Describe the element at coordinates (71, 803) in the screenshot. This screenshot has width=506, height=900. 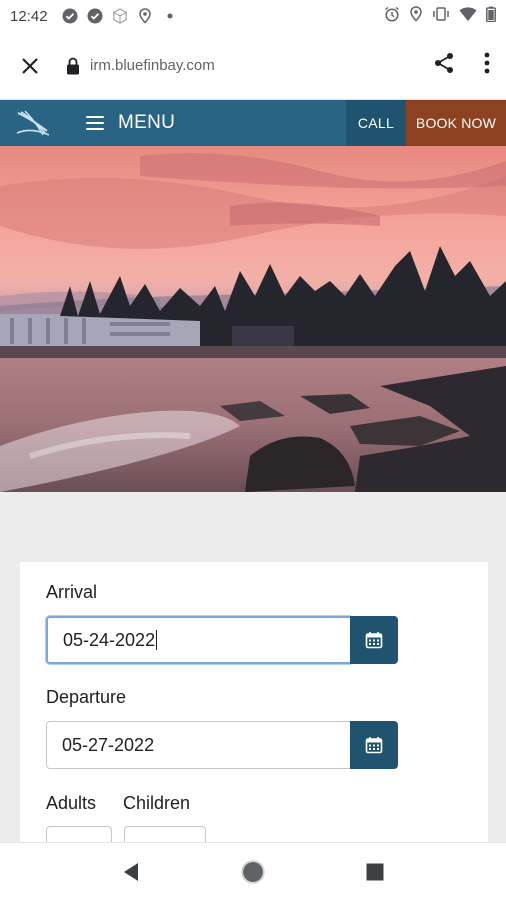
I see `adults-label: Adults` at that location.